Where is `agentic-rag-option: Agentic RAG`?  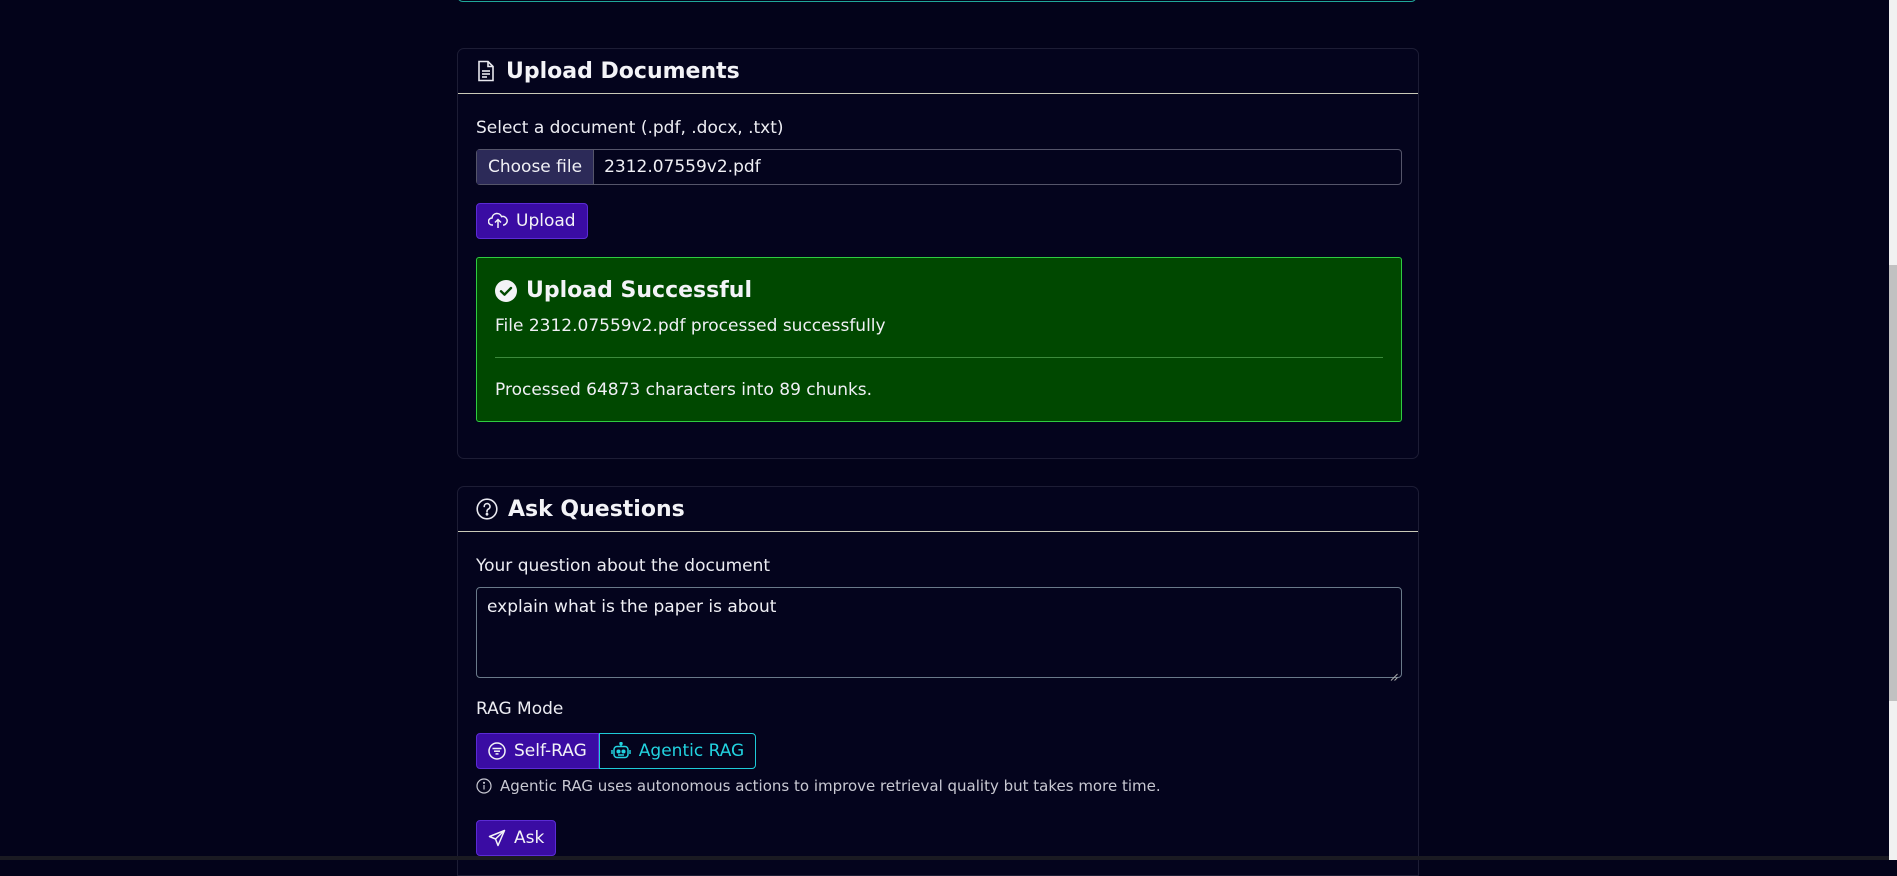
agentic-rag-option: Agentic RAG is located at coordinates (677, 751).